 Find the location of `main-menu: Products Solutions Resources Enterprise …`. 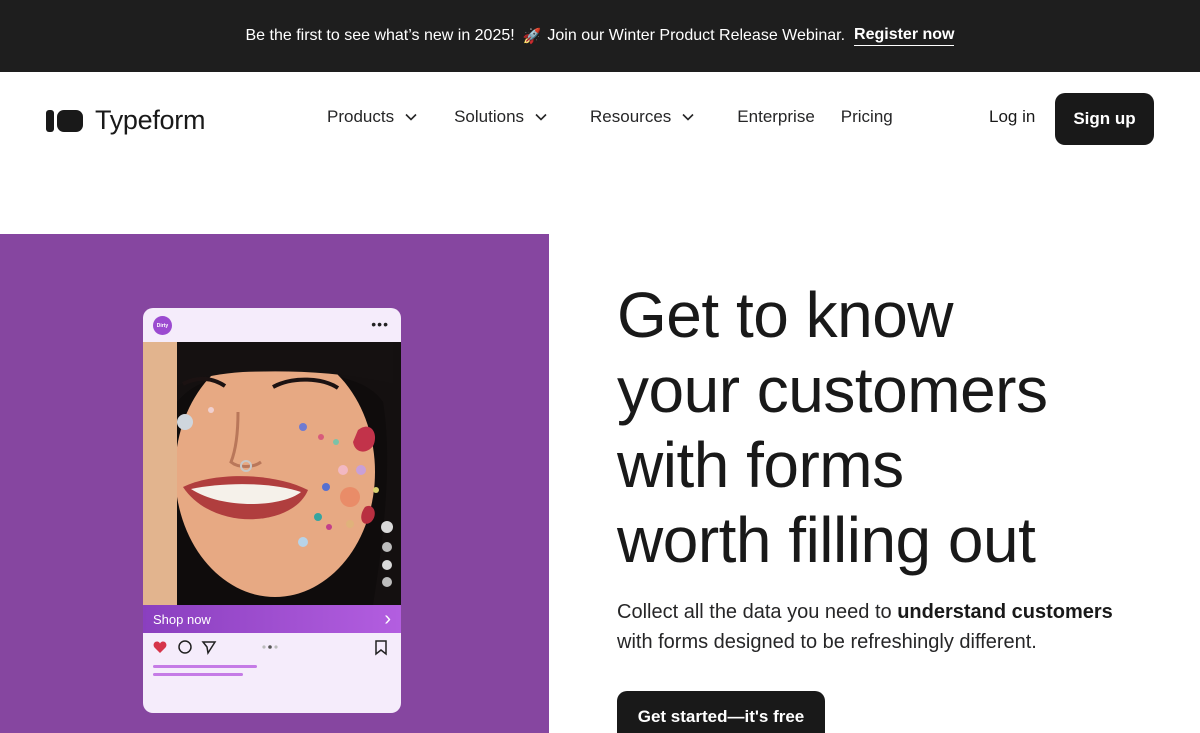

main-menu: Products Solutions Resources Enterprise … is located at coordinates (610, 117).